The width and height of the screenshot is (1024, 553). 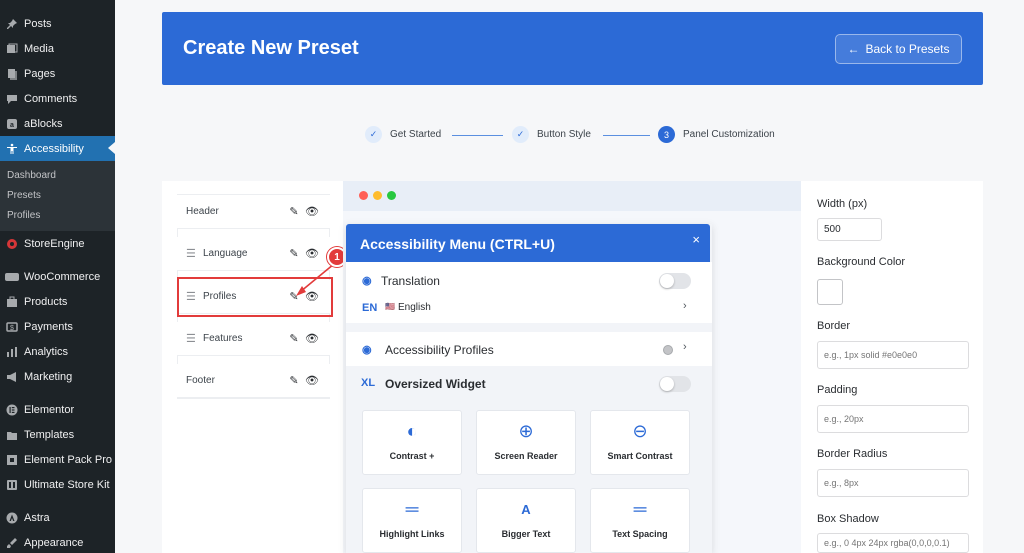 What do you see at coordinates (57, 541) in the screenshot?
I see `sidebar-item-appearance: Appearance` at bounding box center [57, 541].